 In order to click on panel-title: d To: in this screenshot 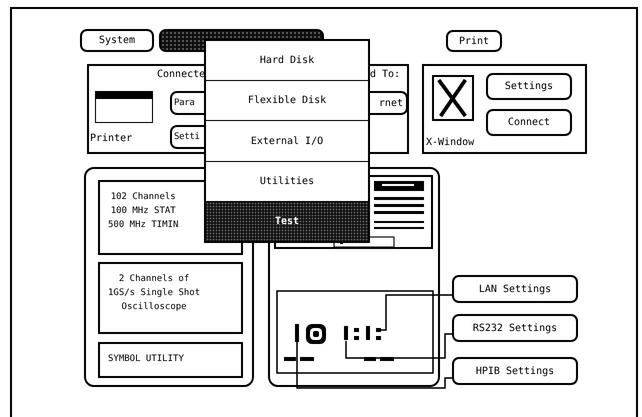, I will do `click(385, 75)`.